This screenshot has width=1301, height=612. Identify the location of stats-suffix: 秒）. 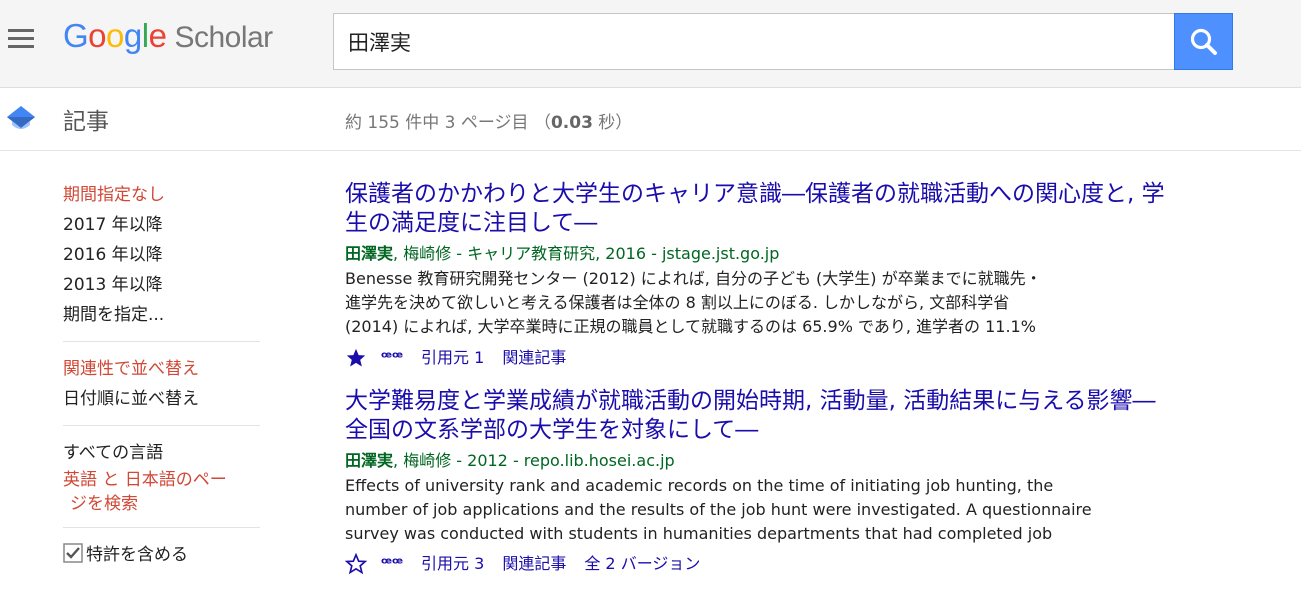
(612, 123).